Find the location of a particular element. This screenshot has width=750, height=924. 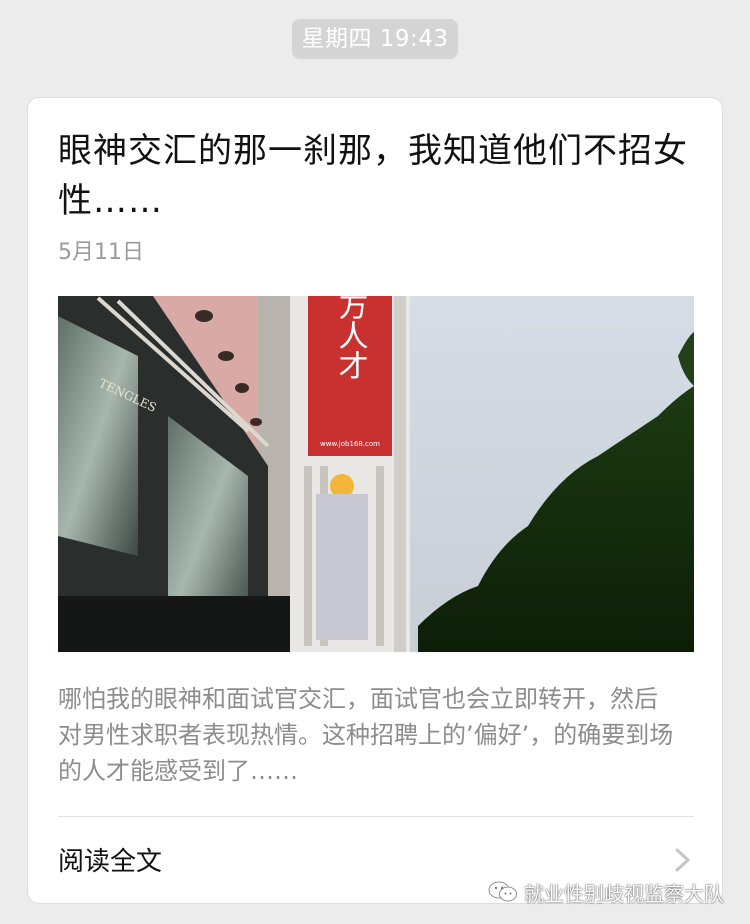

sign-text: 南方人才 is located at coordinates (350, 338).